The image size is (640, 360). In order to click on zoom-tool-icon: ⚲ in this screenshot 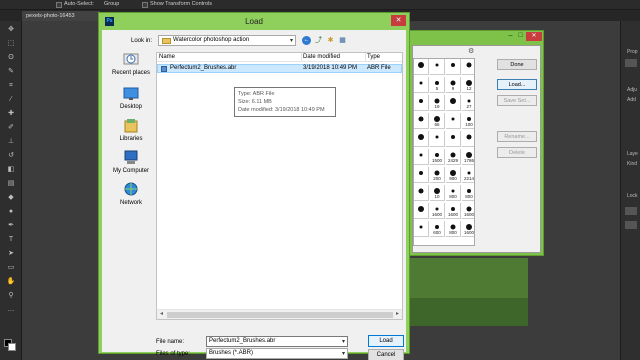, I will do `click(11, 295)`.